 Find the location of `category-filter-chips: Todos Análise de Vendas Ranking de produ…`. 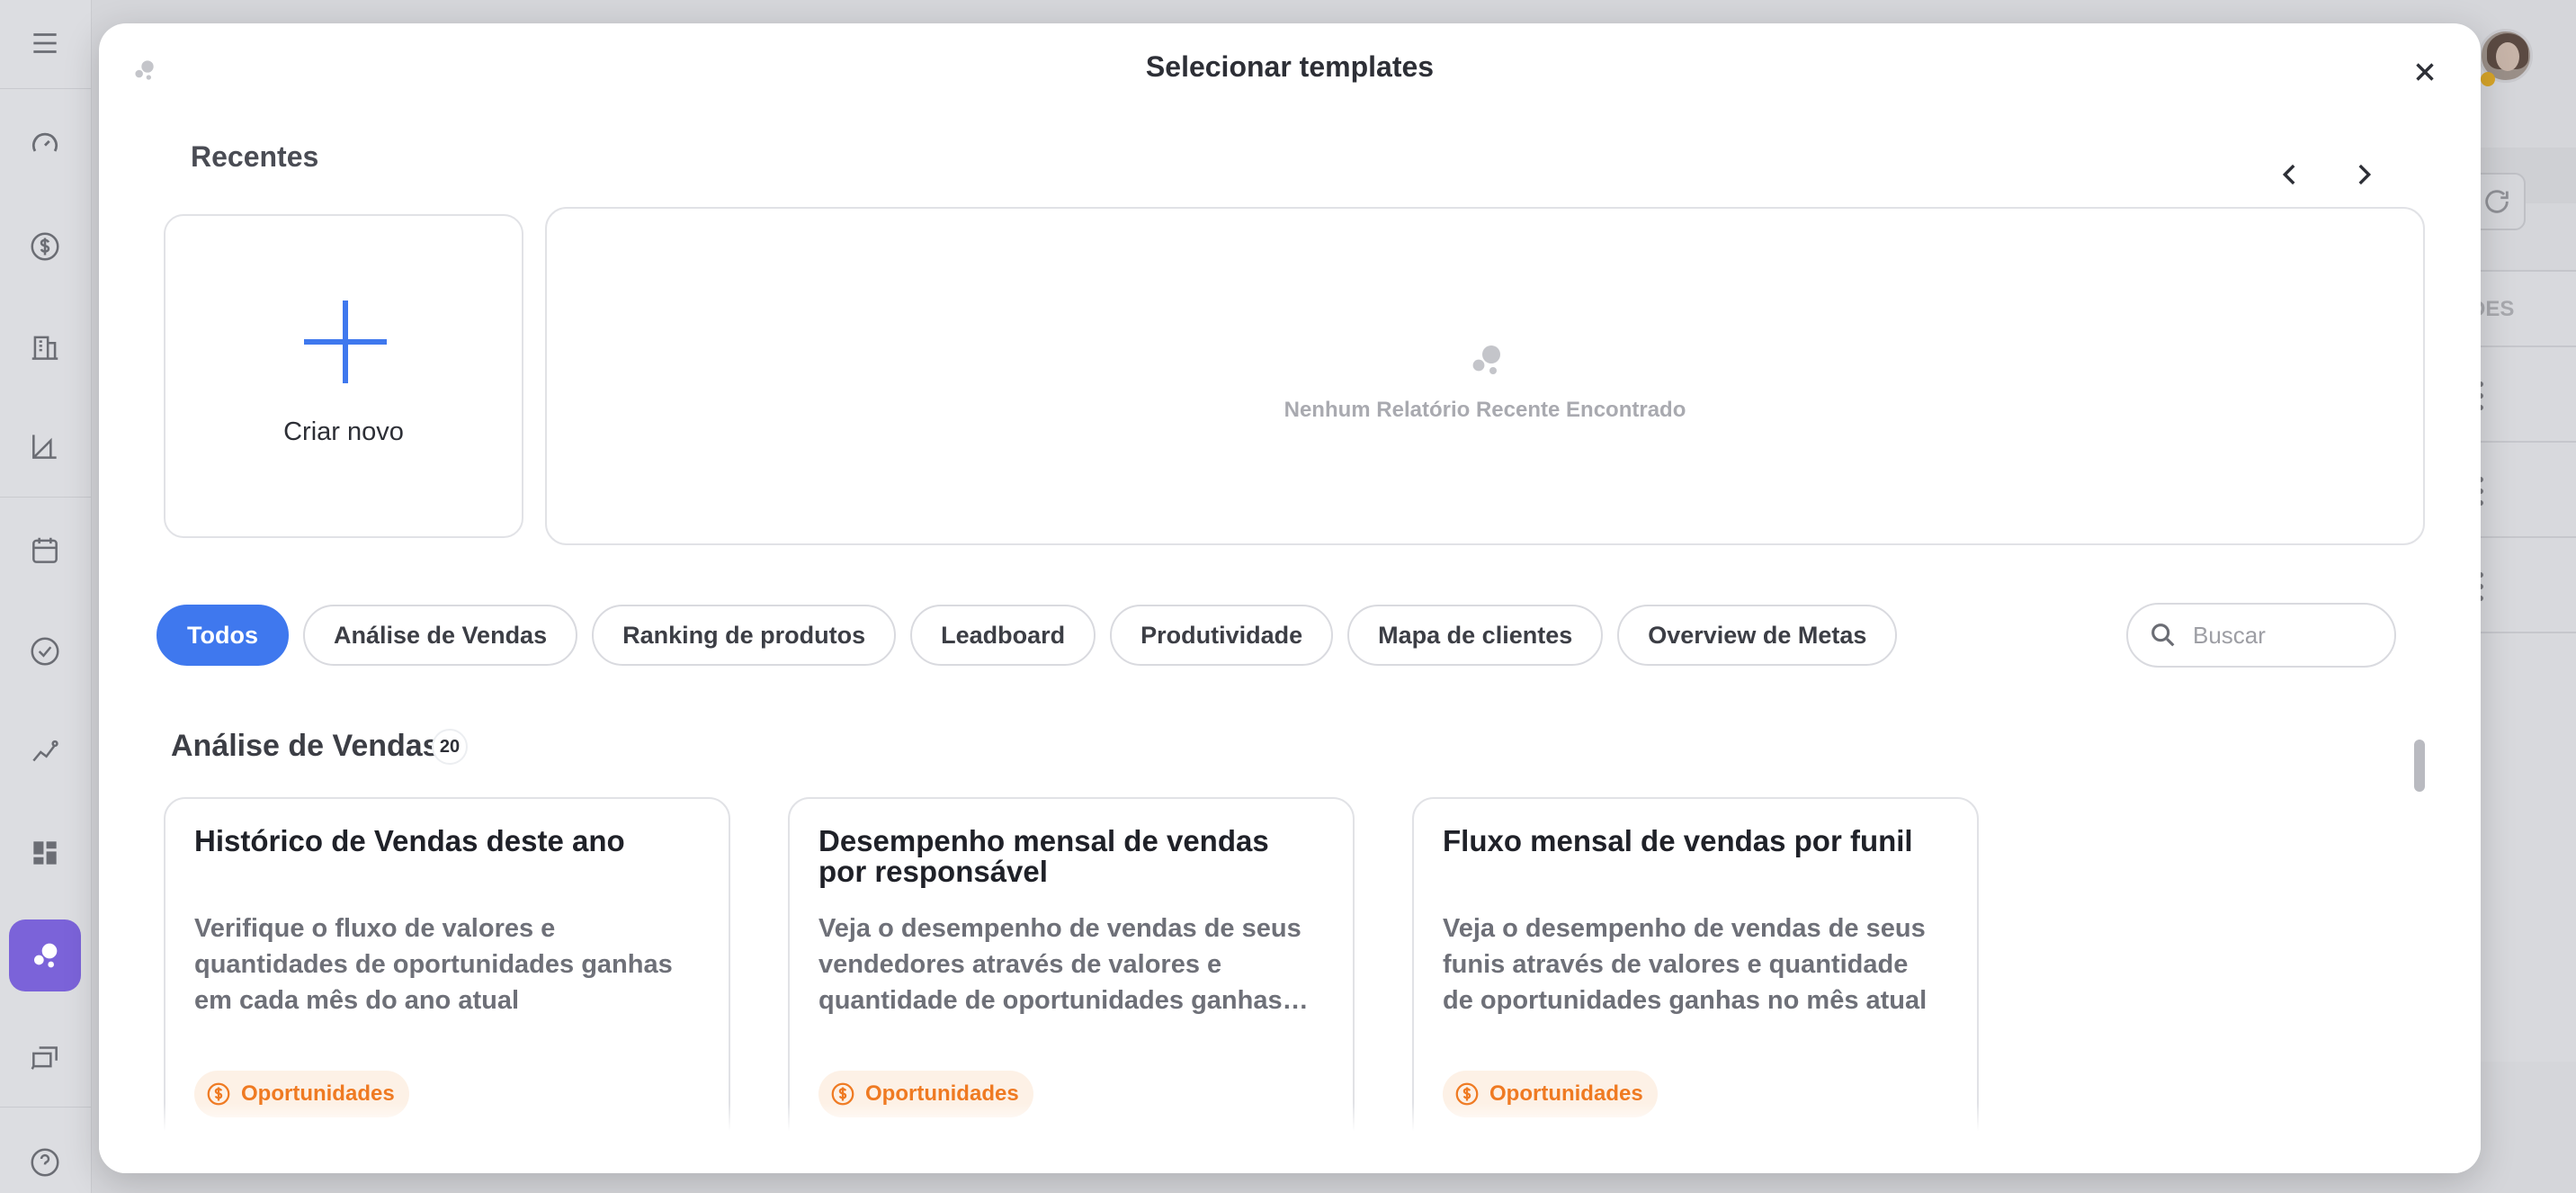

category-filter-chips: Todos Análise de Vendas Ranking de produ… is located at coordinates (1027, 636).